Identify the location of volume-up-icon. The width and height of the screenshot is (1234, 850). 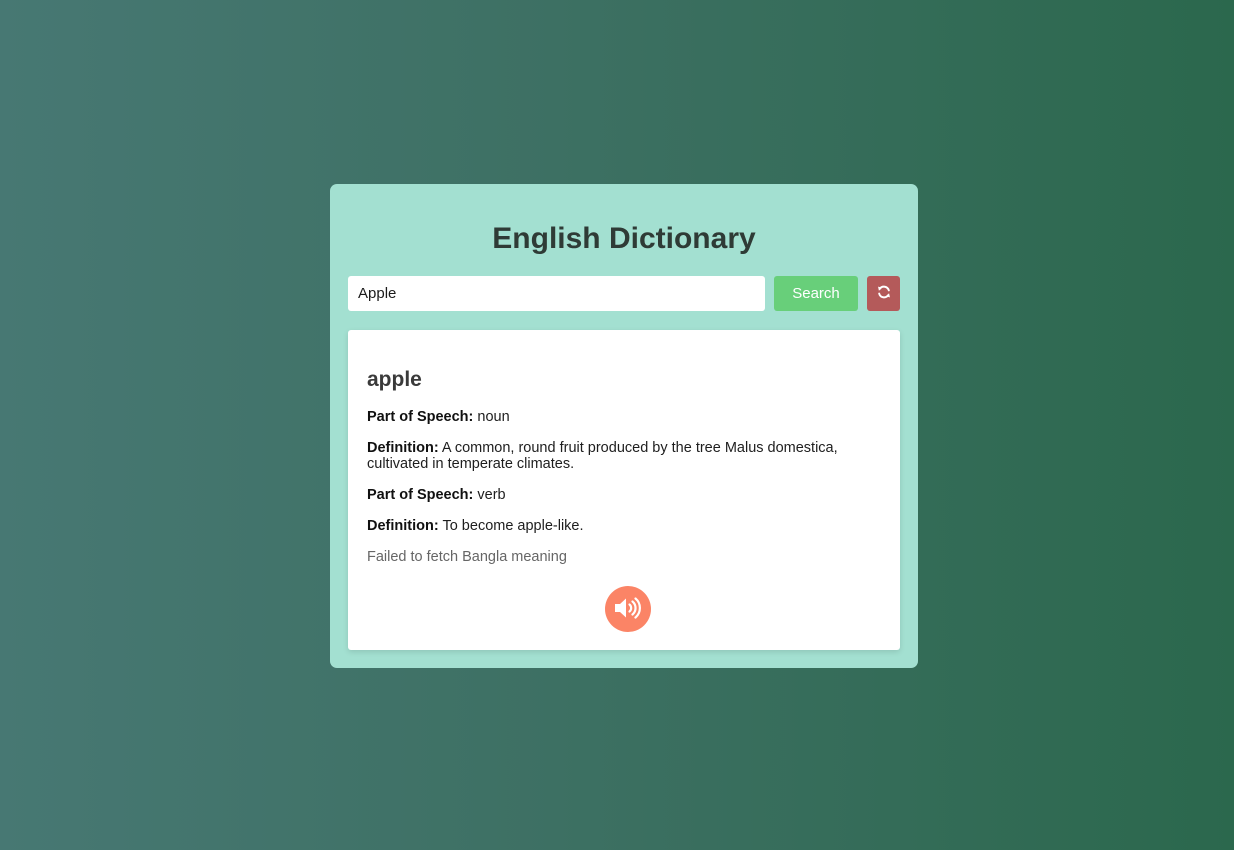
(628, 609).